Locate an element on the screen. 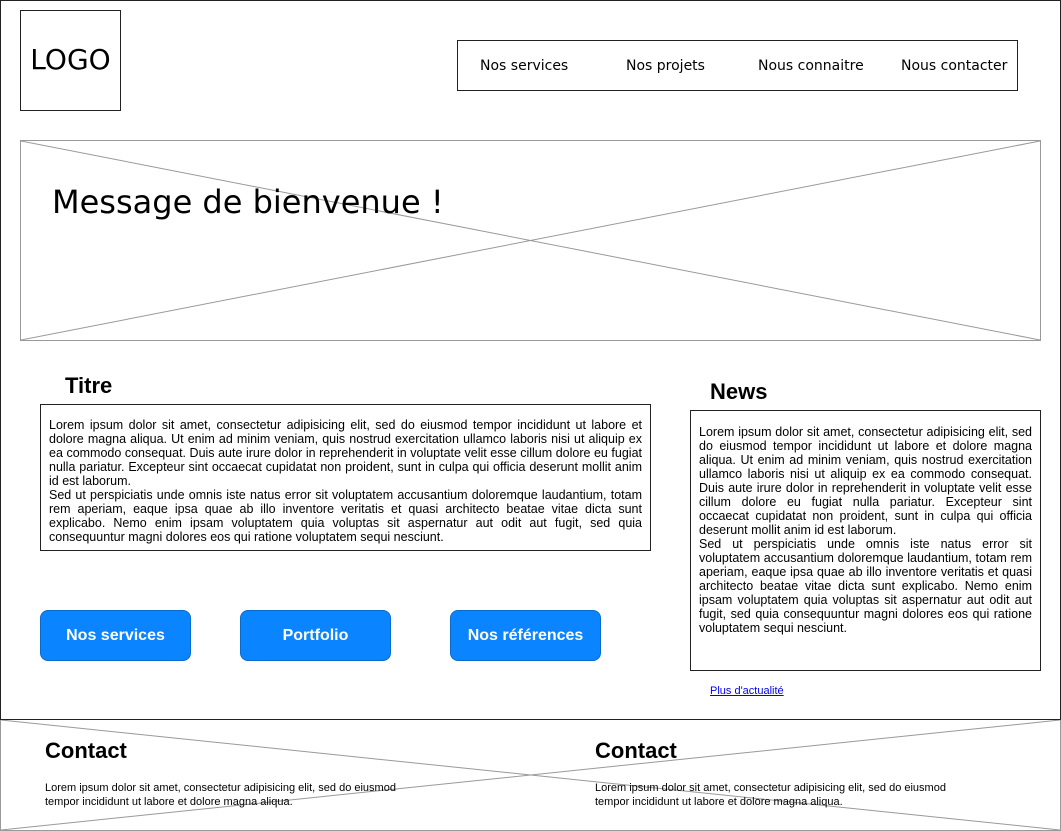 This screenshot has height=831, width=1061. nav-item-services: Nos services is located at coordinates (524, 66).